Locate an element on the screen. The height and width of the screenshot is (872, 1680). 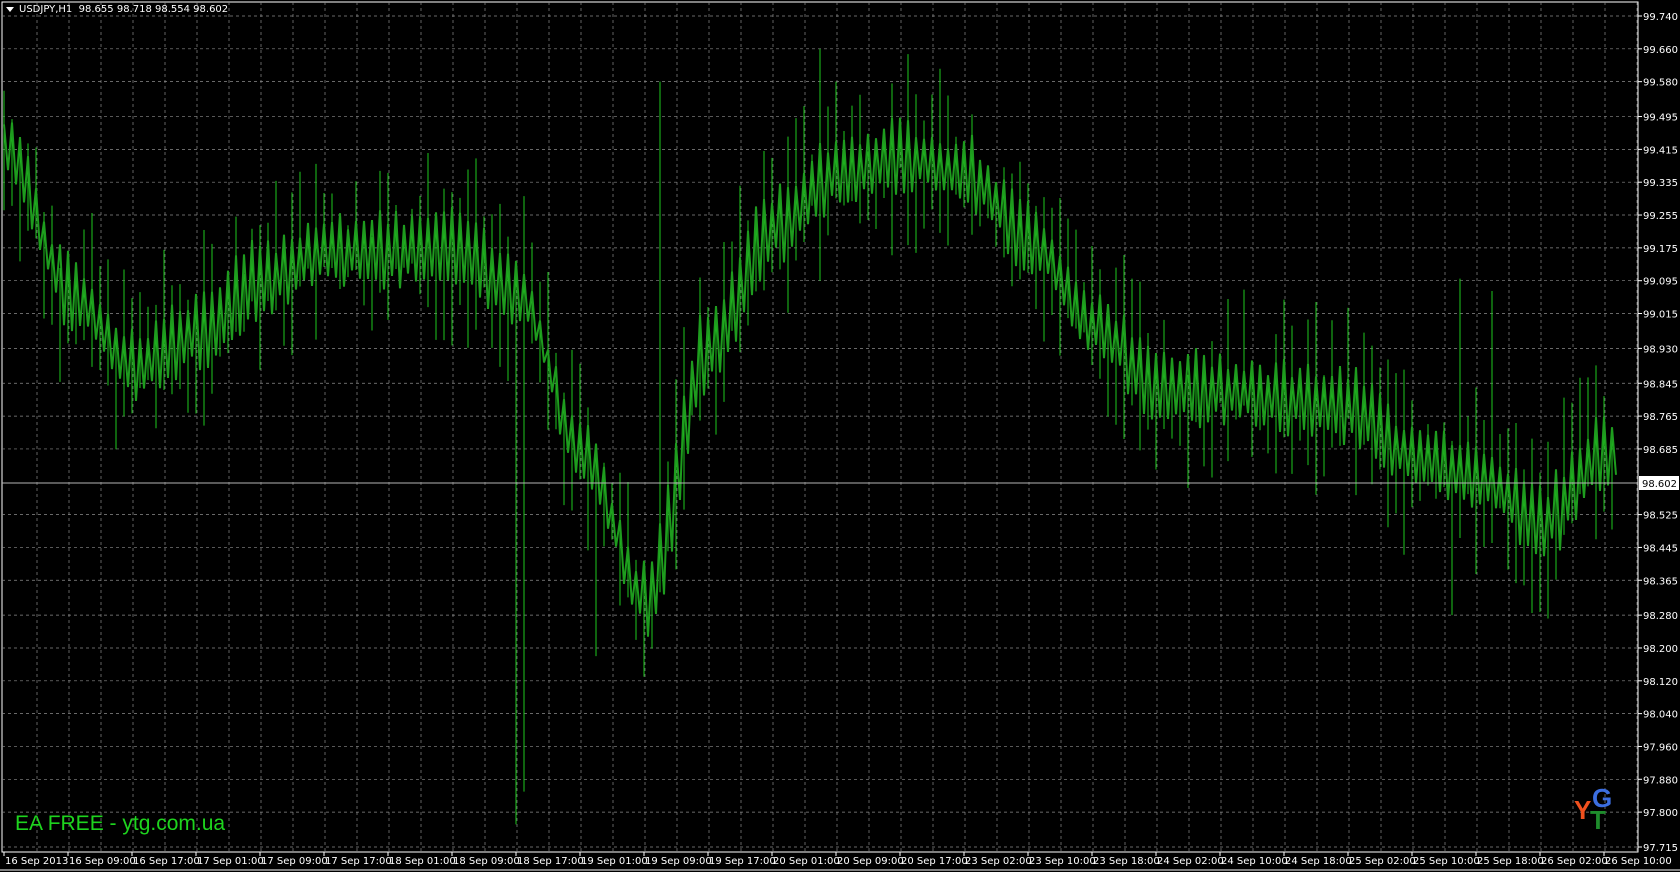
x-tick-label: 19 Sep 01:00 is located at coordinates (614, 861).